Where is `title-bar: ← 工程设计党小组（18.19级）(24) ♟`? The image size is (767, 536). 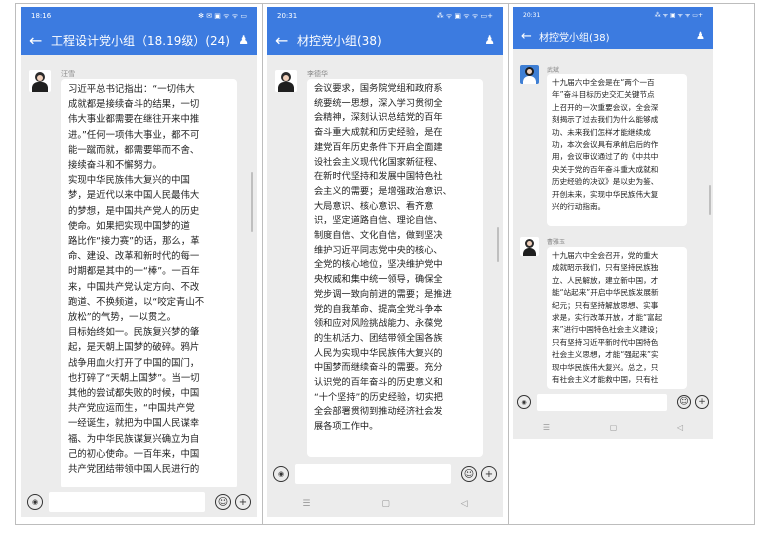
title-bar: ← 工程设计党小组（18.19级）(24) ♟ is located at coordinates (139, 40).